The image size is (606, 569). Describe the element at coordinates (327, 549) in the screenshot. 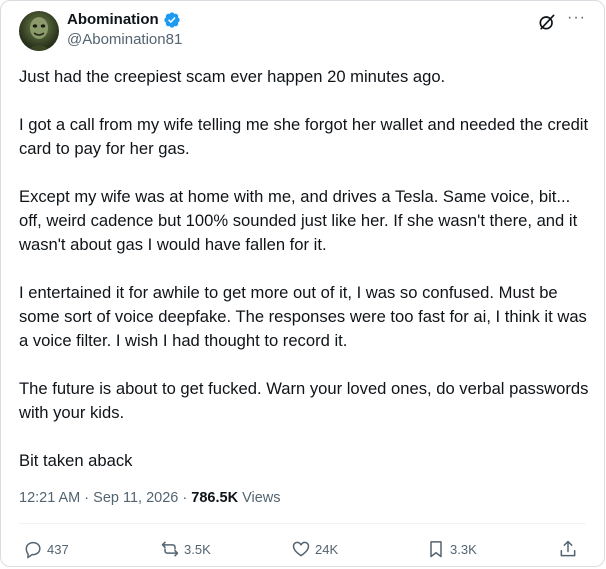

I see `like-count: 24K` at that location.